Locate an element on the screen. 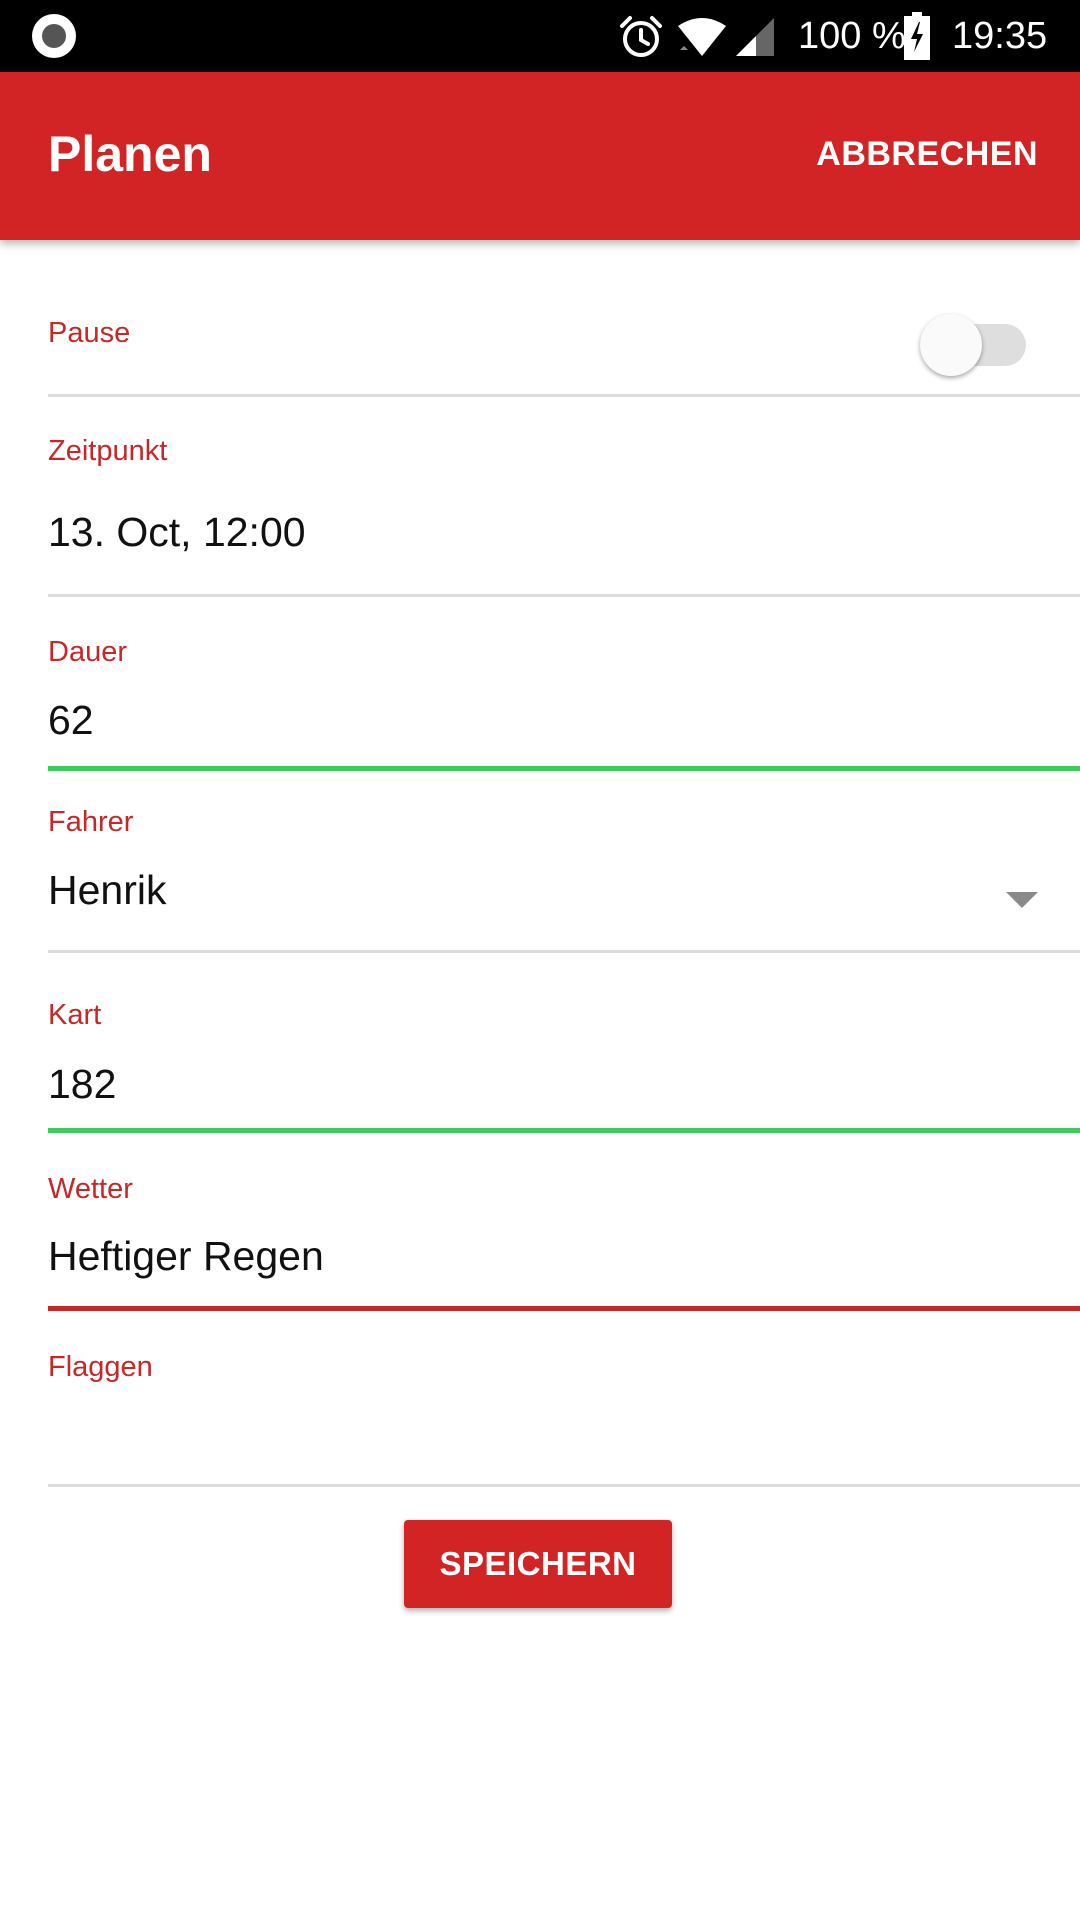 The image size is (1080, 1920). zeitpunkt-label: Zeitpunkt is located at coordinates (108, 451).